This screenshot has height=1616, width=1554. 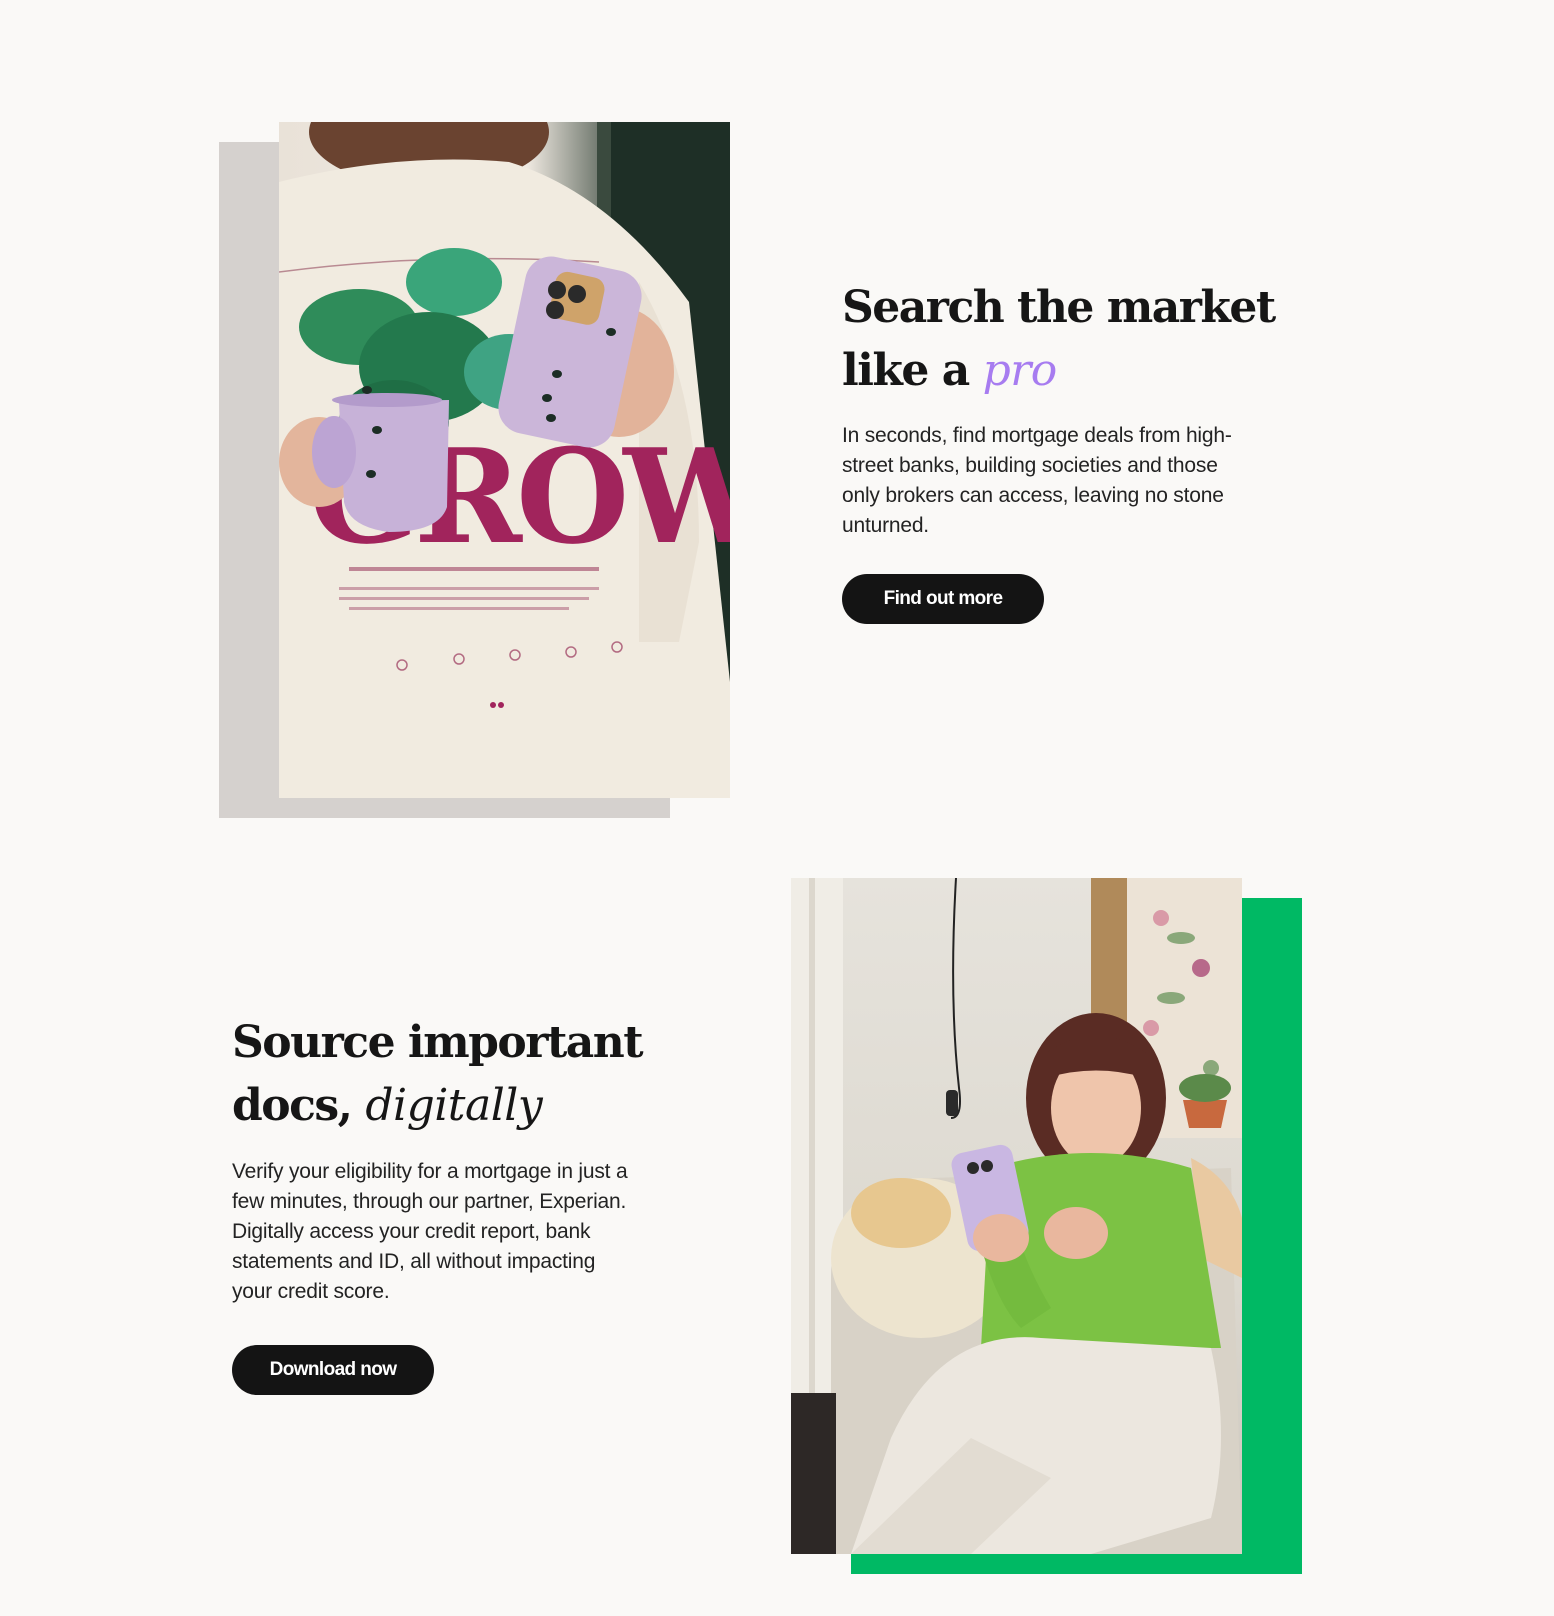 I want to click on heading-line-2-prefix: docs,, so click(x=292, y=1105).